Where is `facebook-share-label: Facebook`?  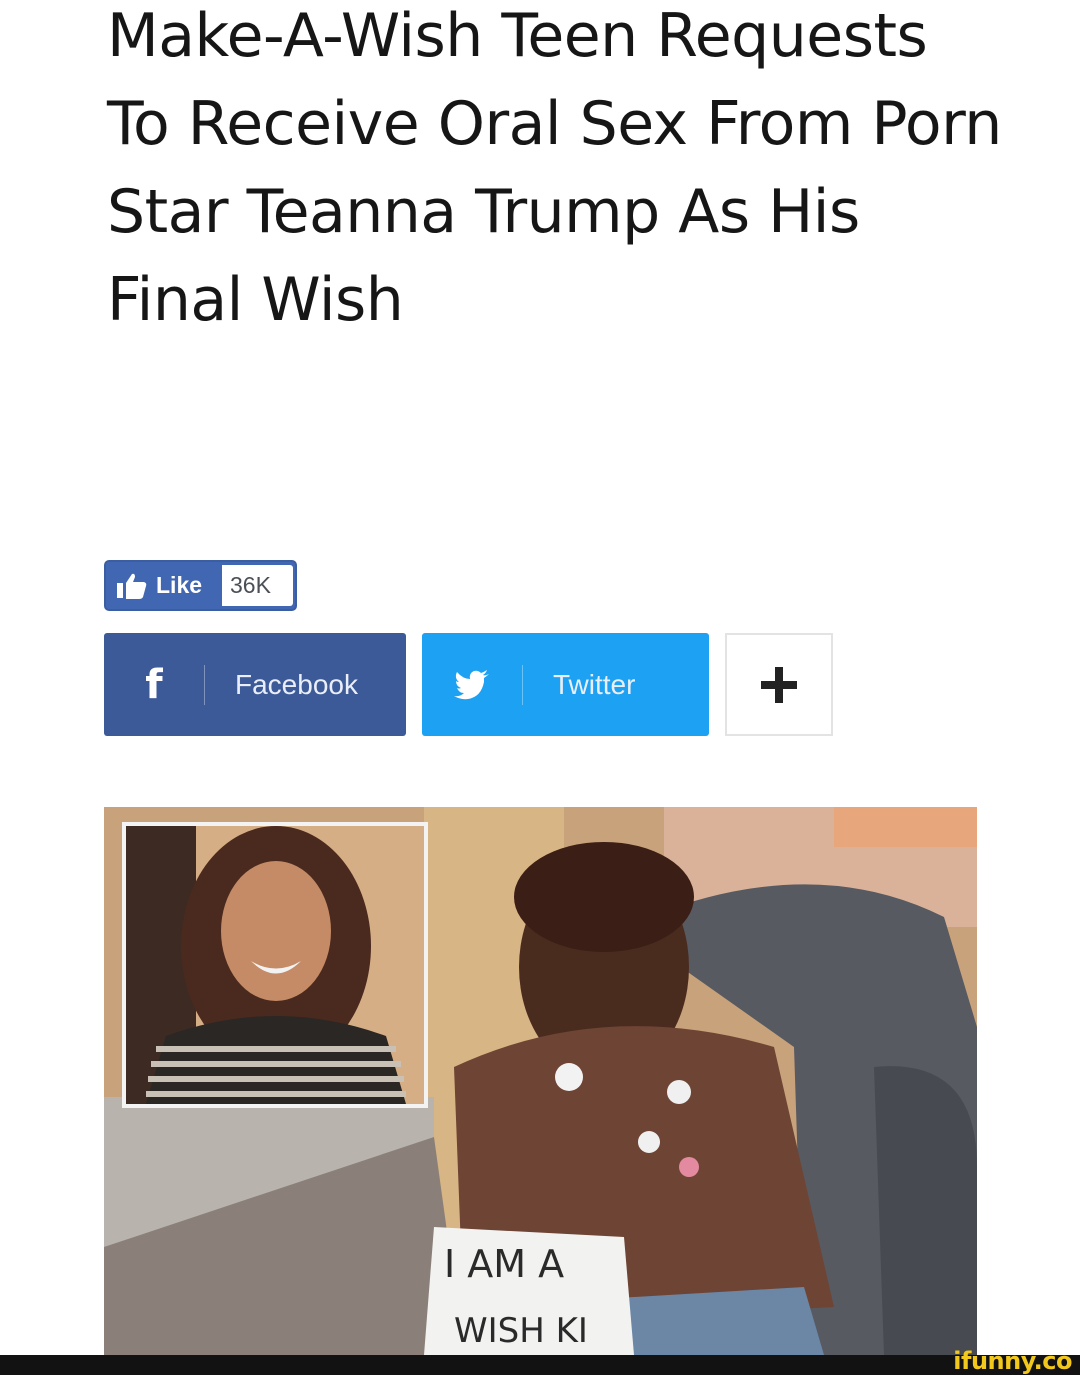
facebook-share-label: Facebook is located at coordinates (296, 684).